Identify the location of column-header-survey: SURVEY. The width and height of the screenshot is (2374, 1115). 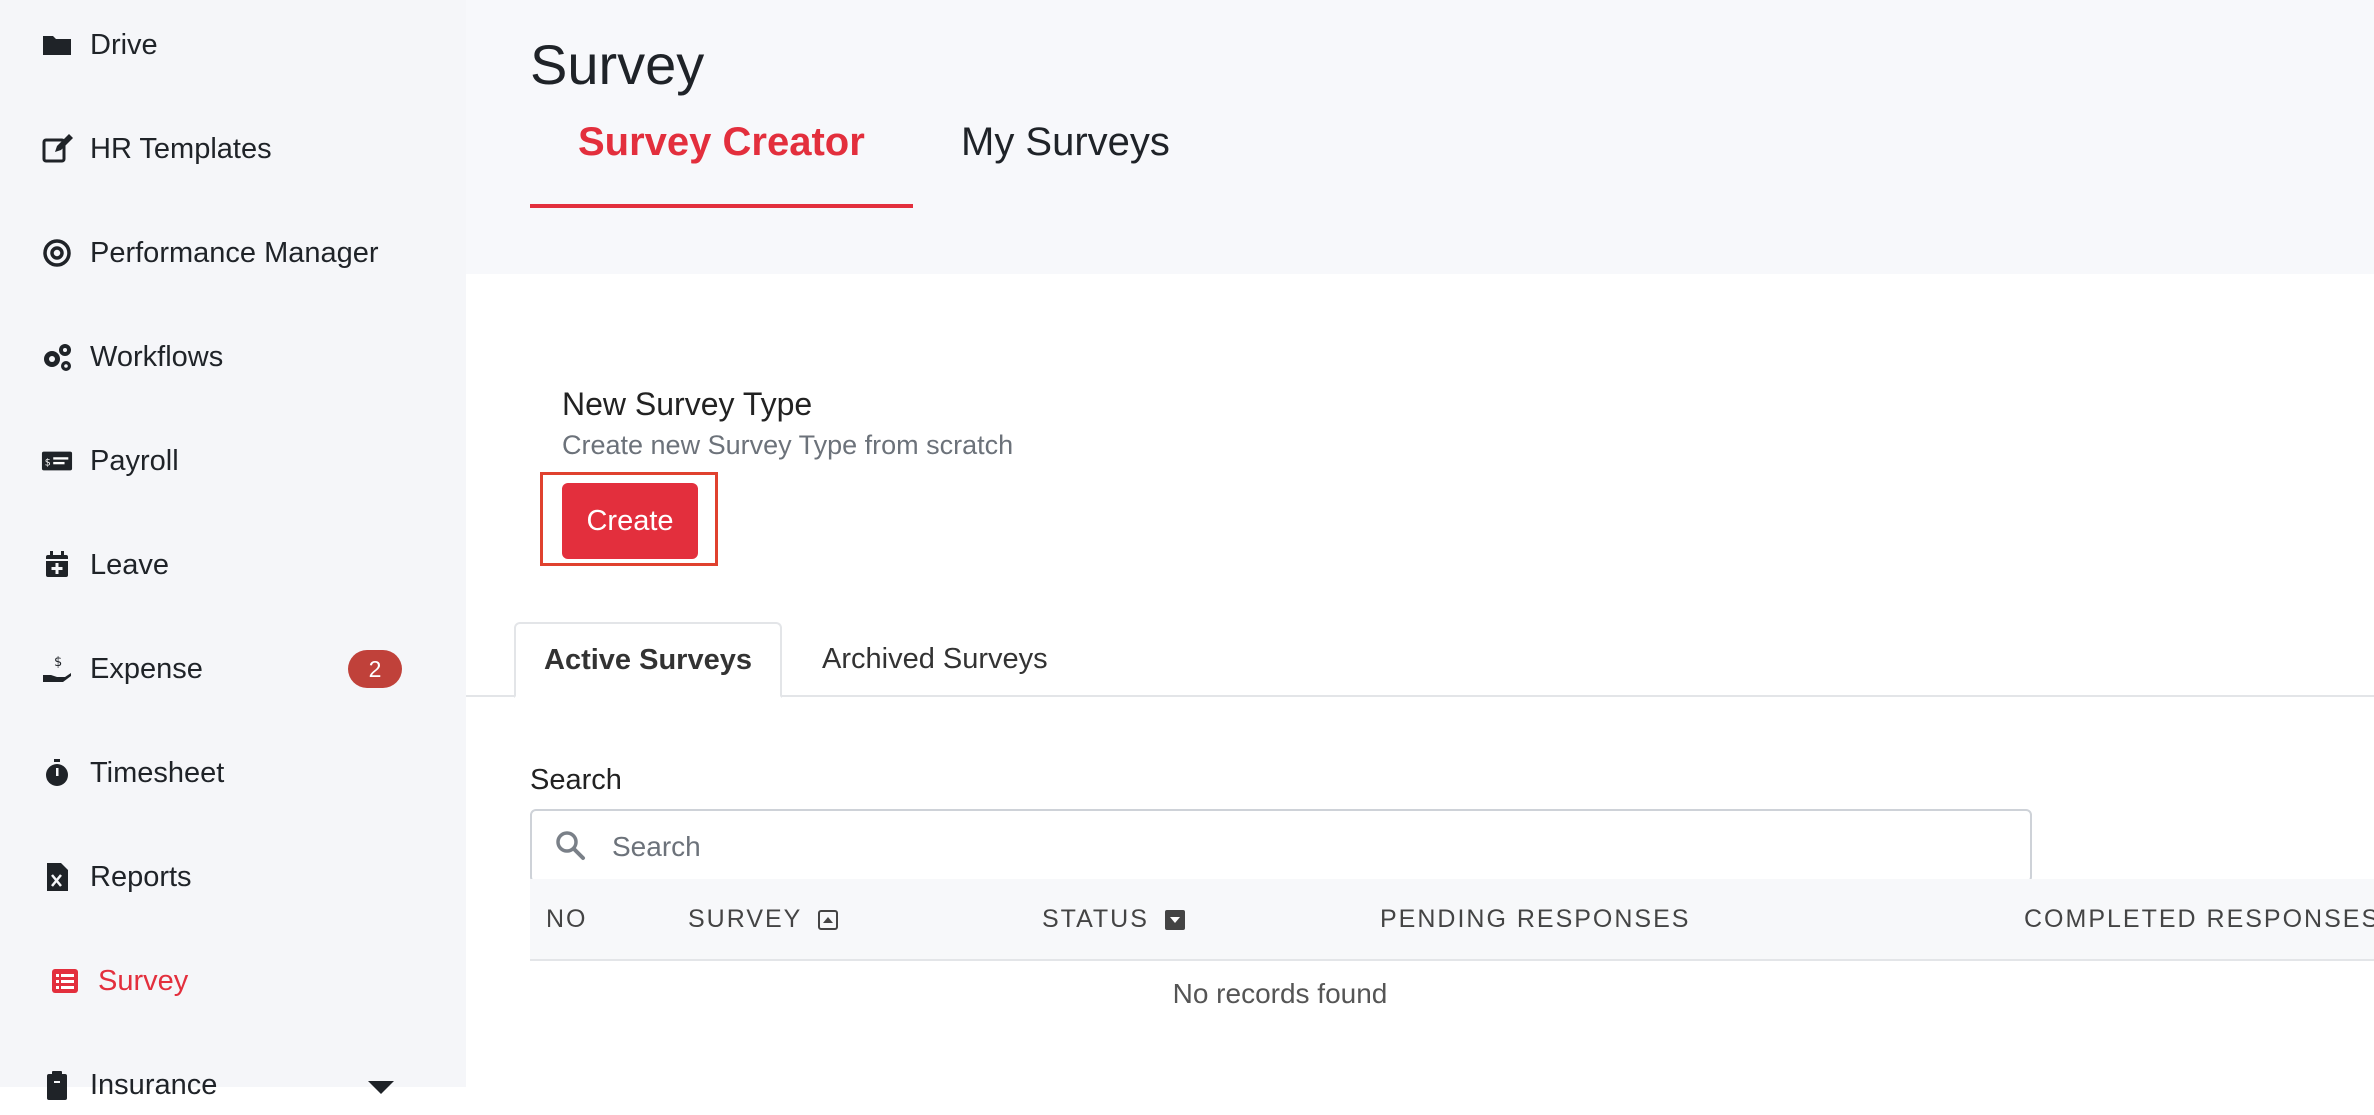
(763, 919).